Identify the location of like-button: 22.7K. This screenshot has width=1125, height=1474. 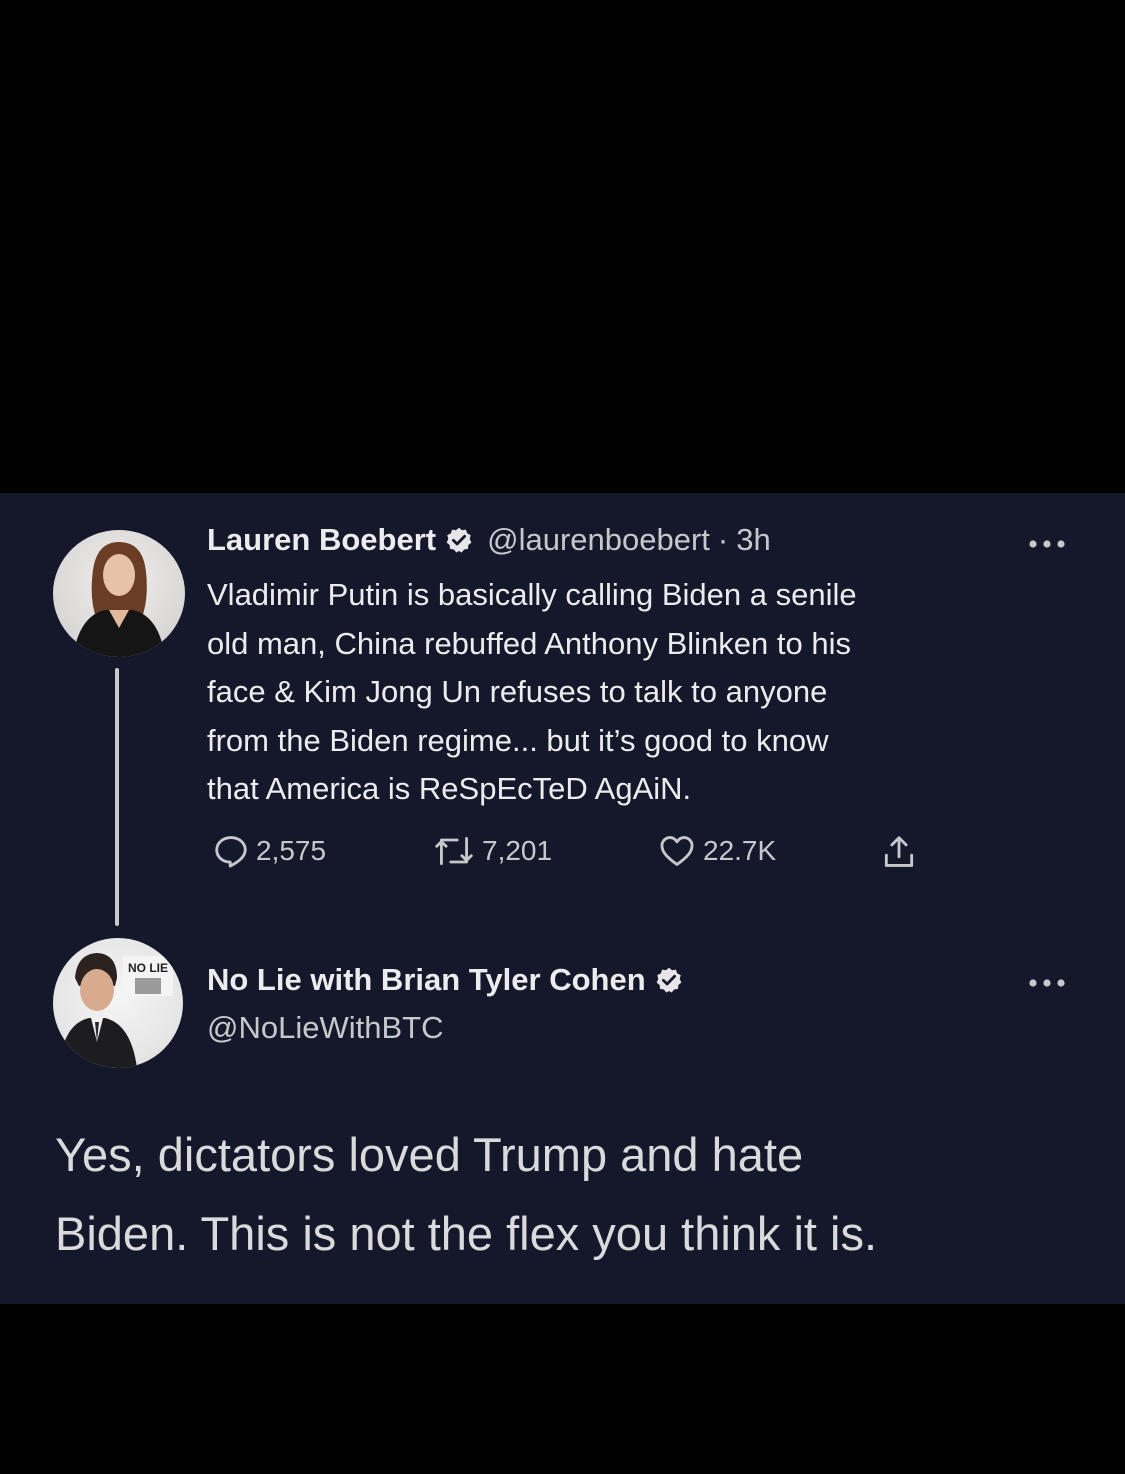
(716, 851).